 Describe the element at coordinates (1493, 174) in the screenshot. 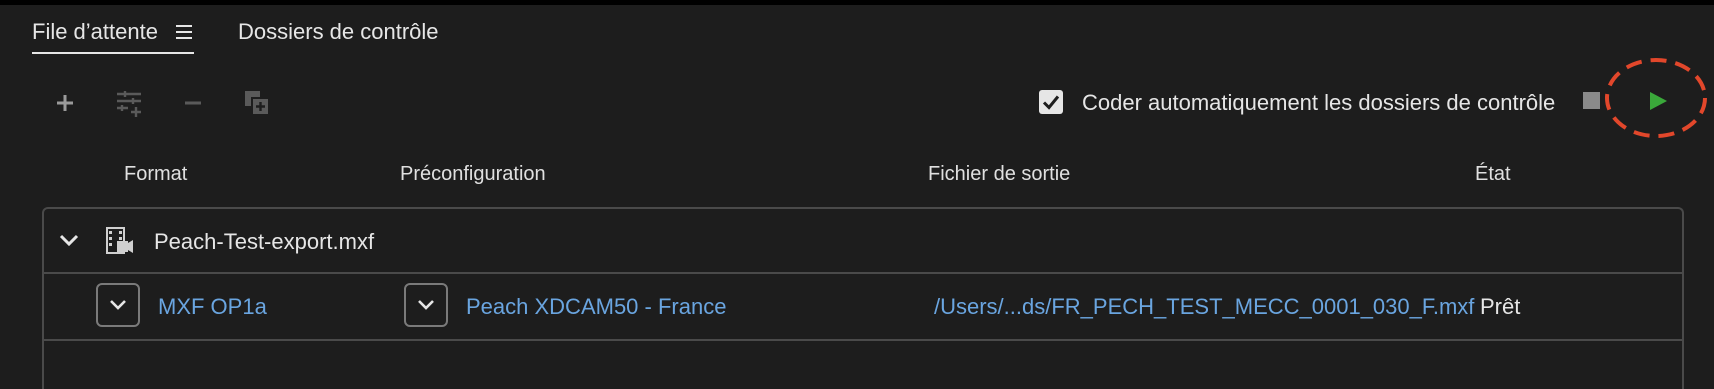

I see `column-header-state: État` at that location.